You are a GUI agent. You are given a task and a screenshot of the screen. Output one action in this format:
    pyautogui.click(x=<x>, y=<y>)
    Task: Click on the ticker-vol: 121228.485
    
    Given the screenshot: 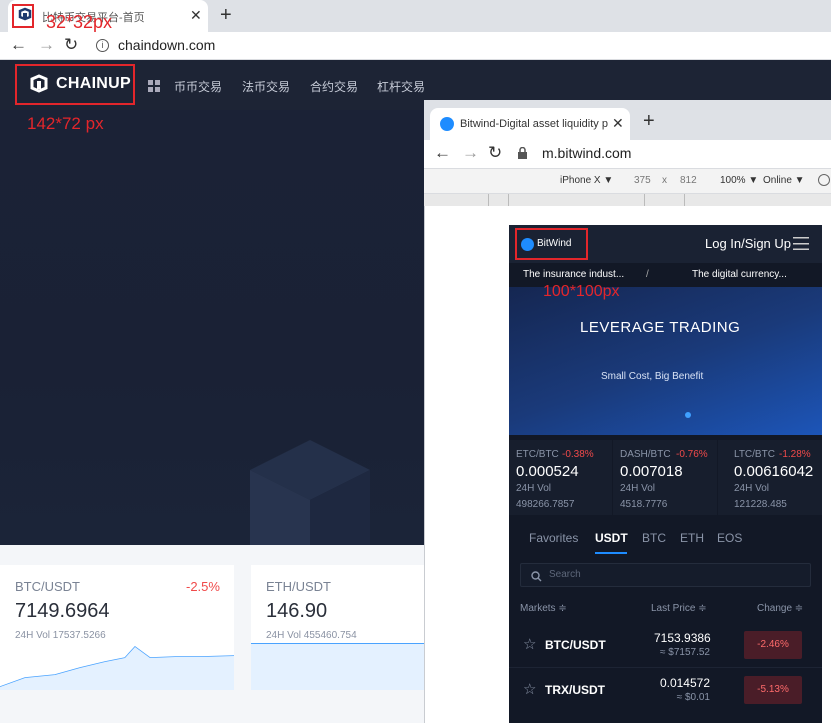 What is the action you would take?
    pyautogui.click(x=760, y=504)
    